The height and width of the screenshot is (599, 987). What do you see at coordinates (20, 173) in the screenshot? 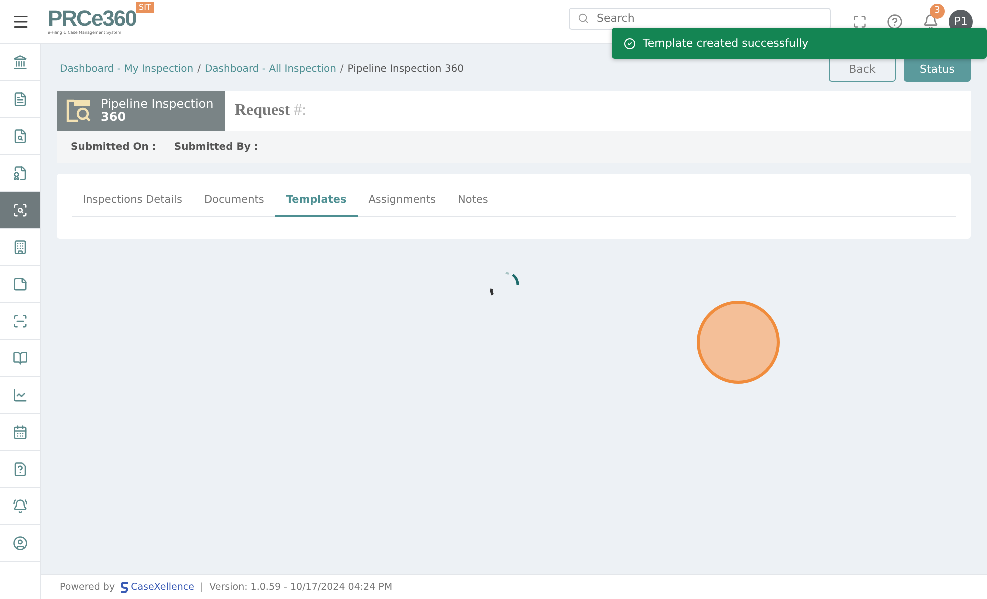
I see `file-badge-icon` at bounding box center [20, 173].